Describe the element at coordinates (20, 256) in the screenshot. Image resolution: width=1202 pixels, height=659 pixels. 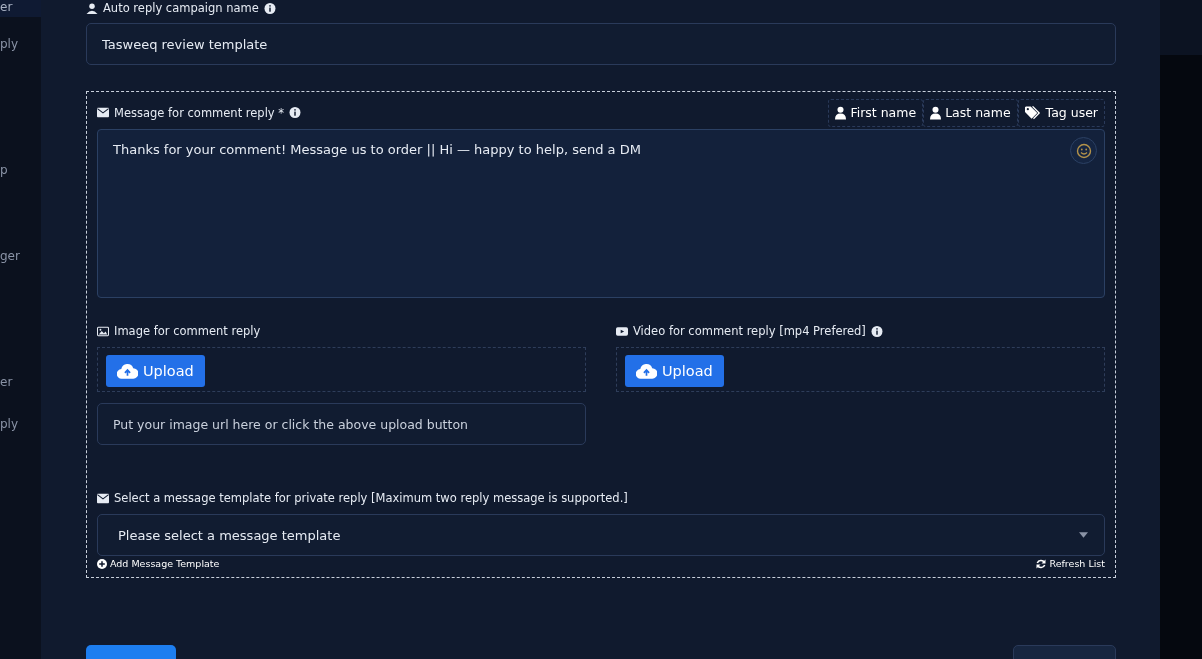
I see `sidebar-item: ger` at that location.